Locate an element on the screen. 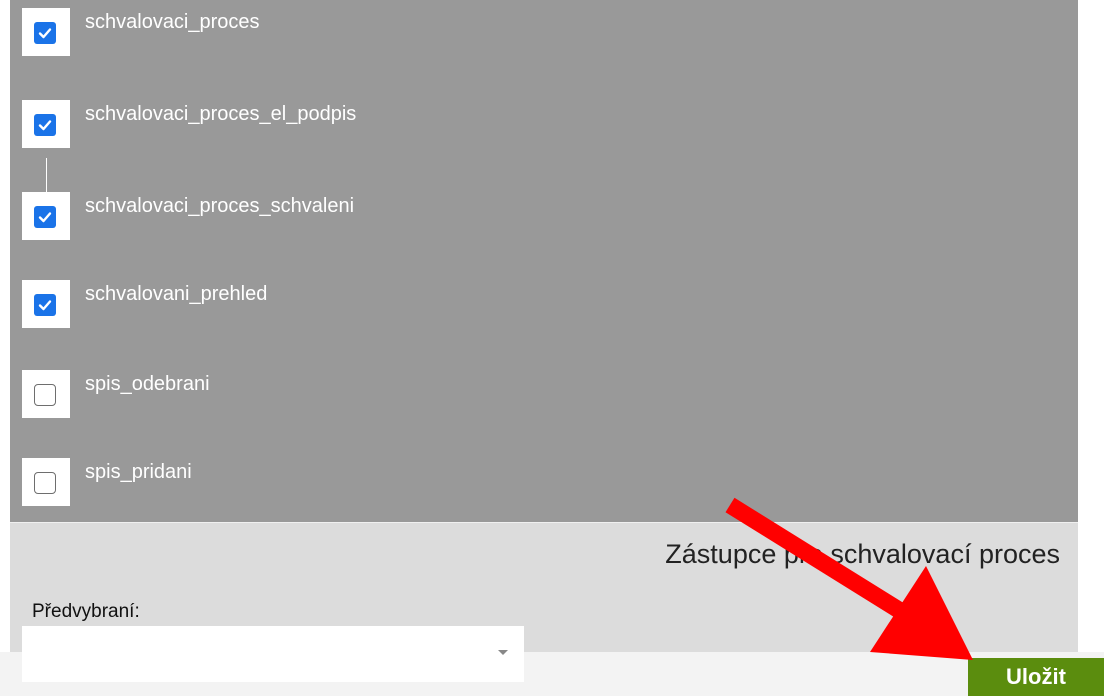 Image resolution: width=1104 pixels, height=696 pixels. permission-label: spis_pridani is located at coordinates (138, 472).